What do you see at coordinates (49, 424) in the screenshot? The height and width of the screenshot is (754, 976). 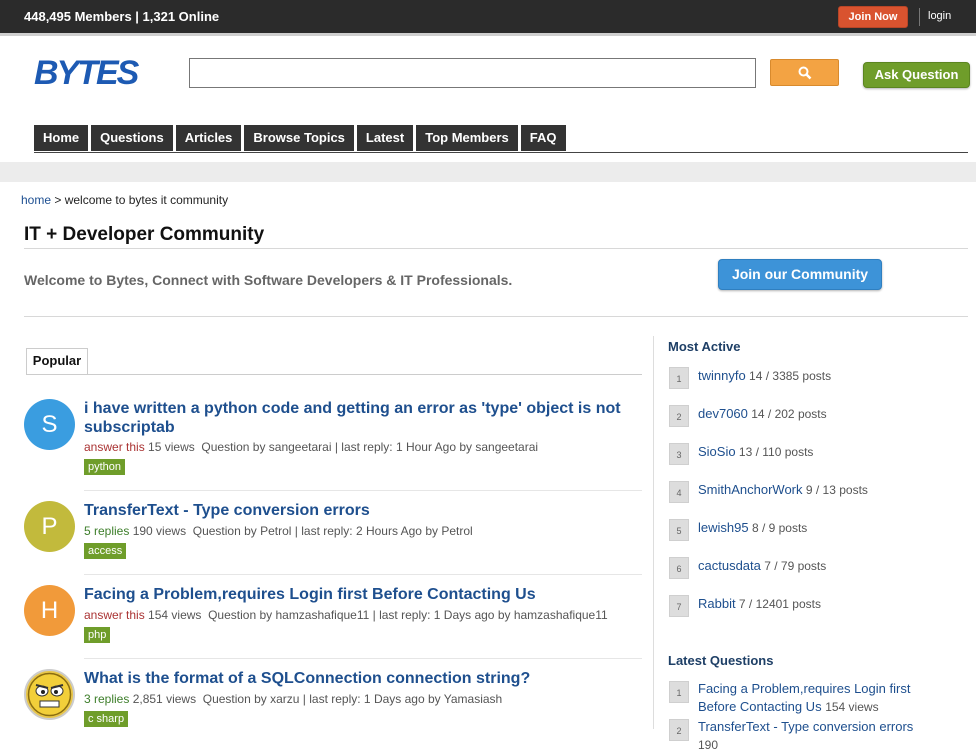 I see `avatar: S` at bounding box center [49, 424].